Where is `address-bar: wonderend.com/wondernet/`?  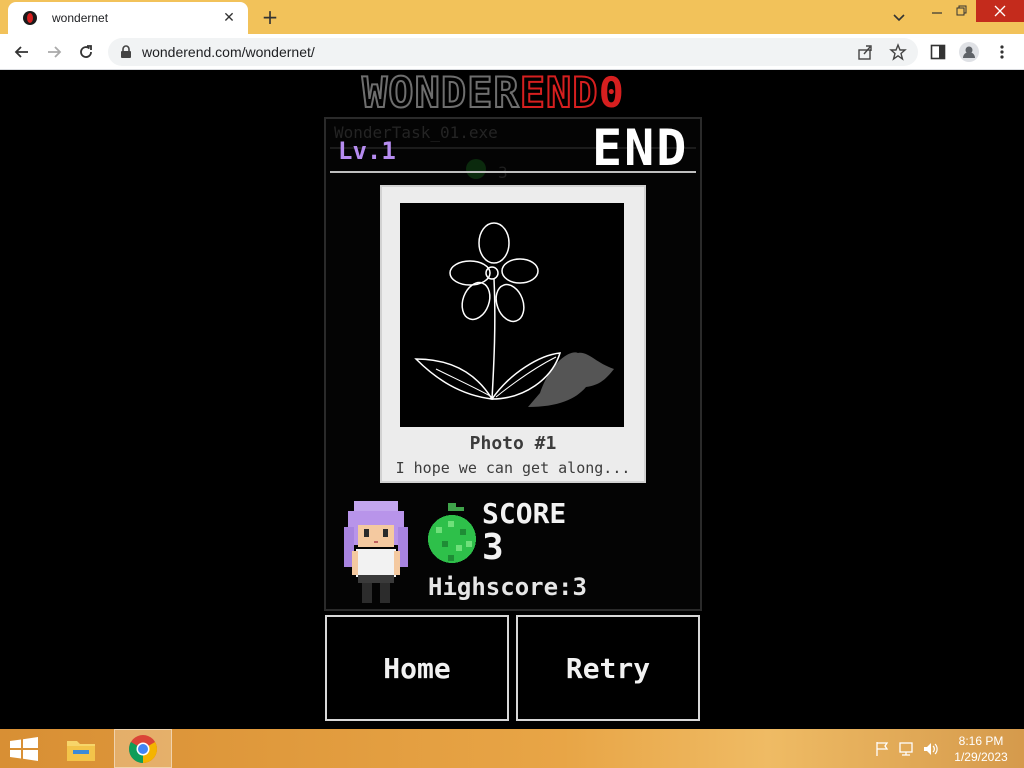 address-bar: wonderend.com/wondernet/ is located at coordinates (513, 52).